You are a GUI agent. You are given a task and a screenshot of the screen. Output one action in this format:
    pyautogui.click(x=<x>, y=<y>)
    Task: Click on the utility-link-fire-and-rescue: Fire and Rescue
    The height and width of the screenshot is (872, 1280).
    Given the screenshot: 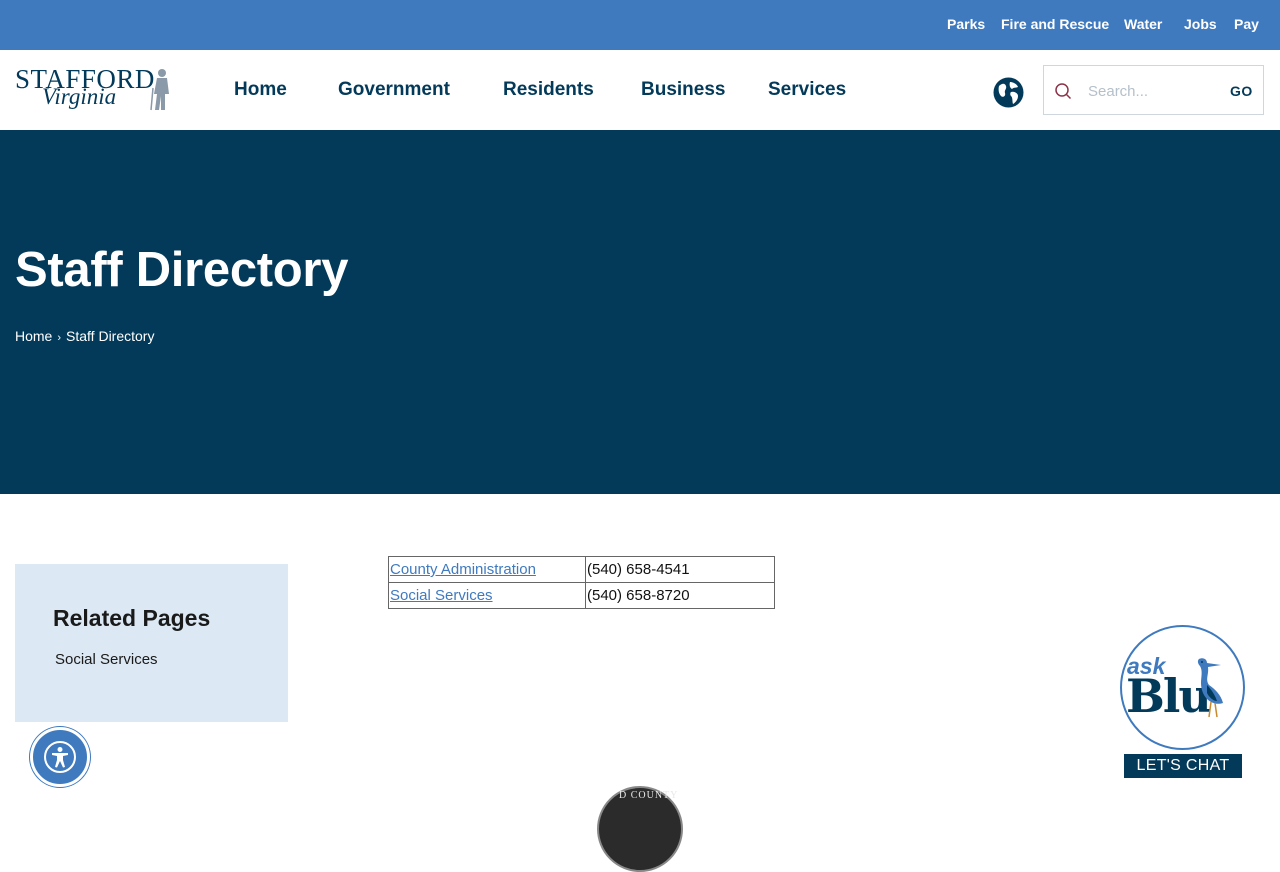 What is the action you would take?
    pyautogui.click(x=1055, y=24)
    